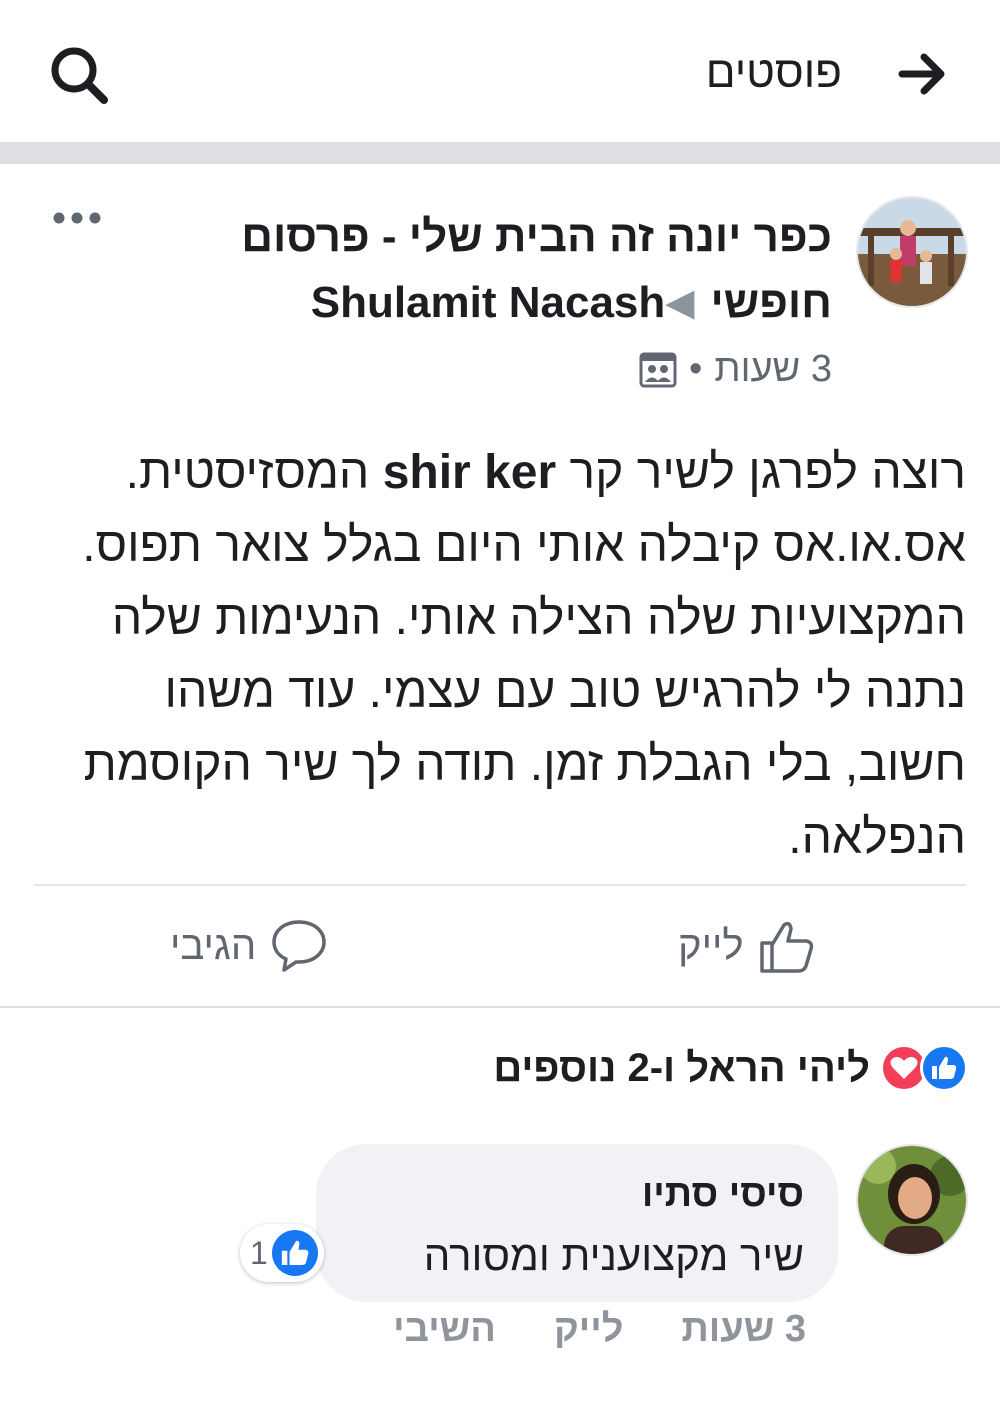  Describe the element at coordinates (577, 1194) in the screenshot. I see `comment-author: סיסי סתיו` at that location.